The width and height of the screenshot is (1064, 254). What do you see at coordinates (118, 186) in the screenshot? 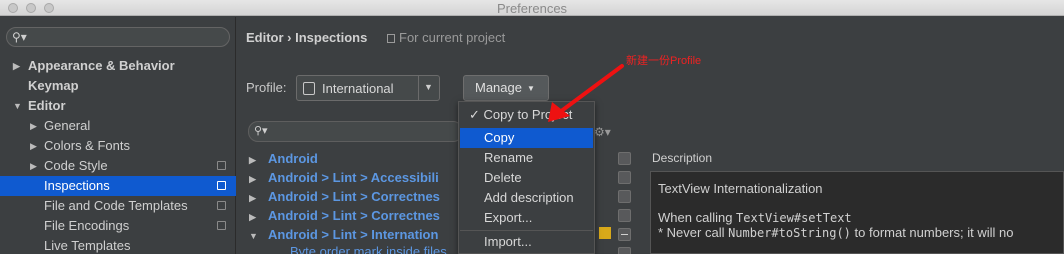
I see `sidebar-item-inspections: Inspections` at bounding box center [118, 186].